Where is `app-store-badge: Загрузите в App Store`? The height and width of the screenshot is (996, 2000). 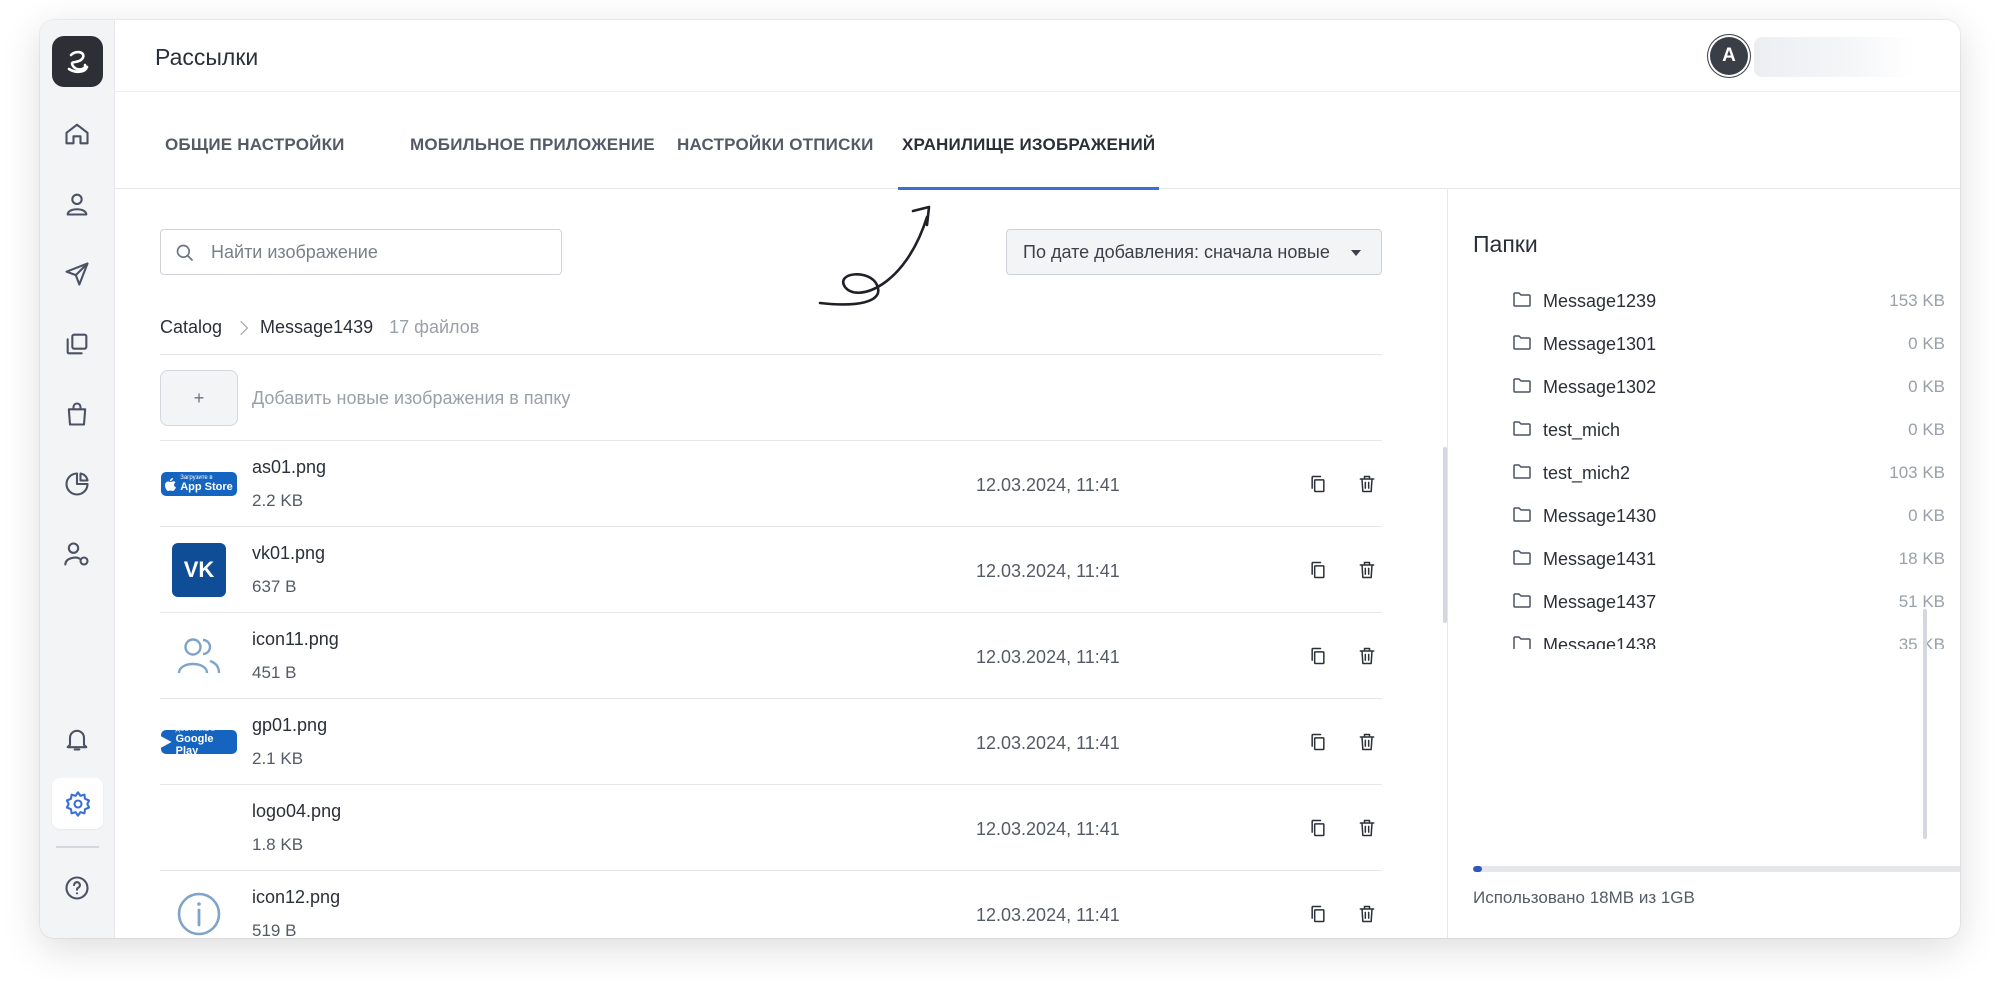
app-store-badge: Загрузите в App Store is located at coordinates (199, 484).